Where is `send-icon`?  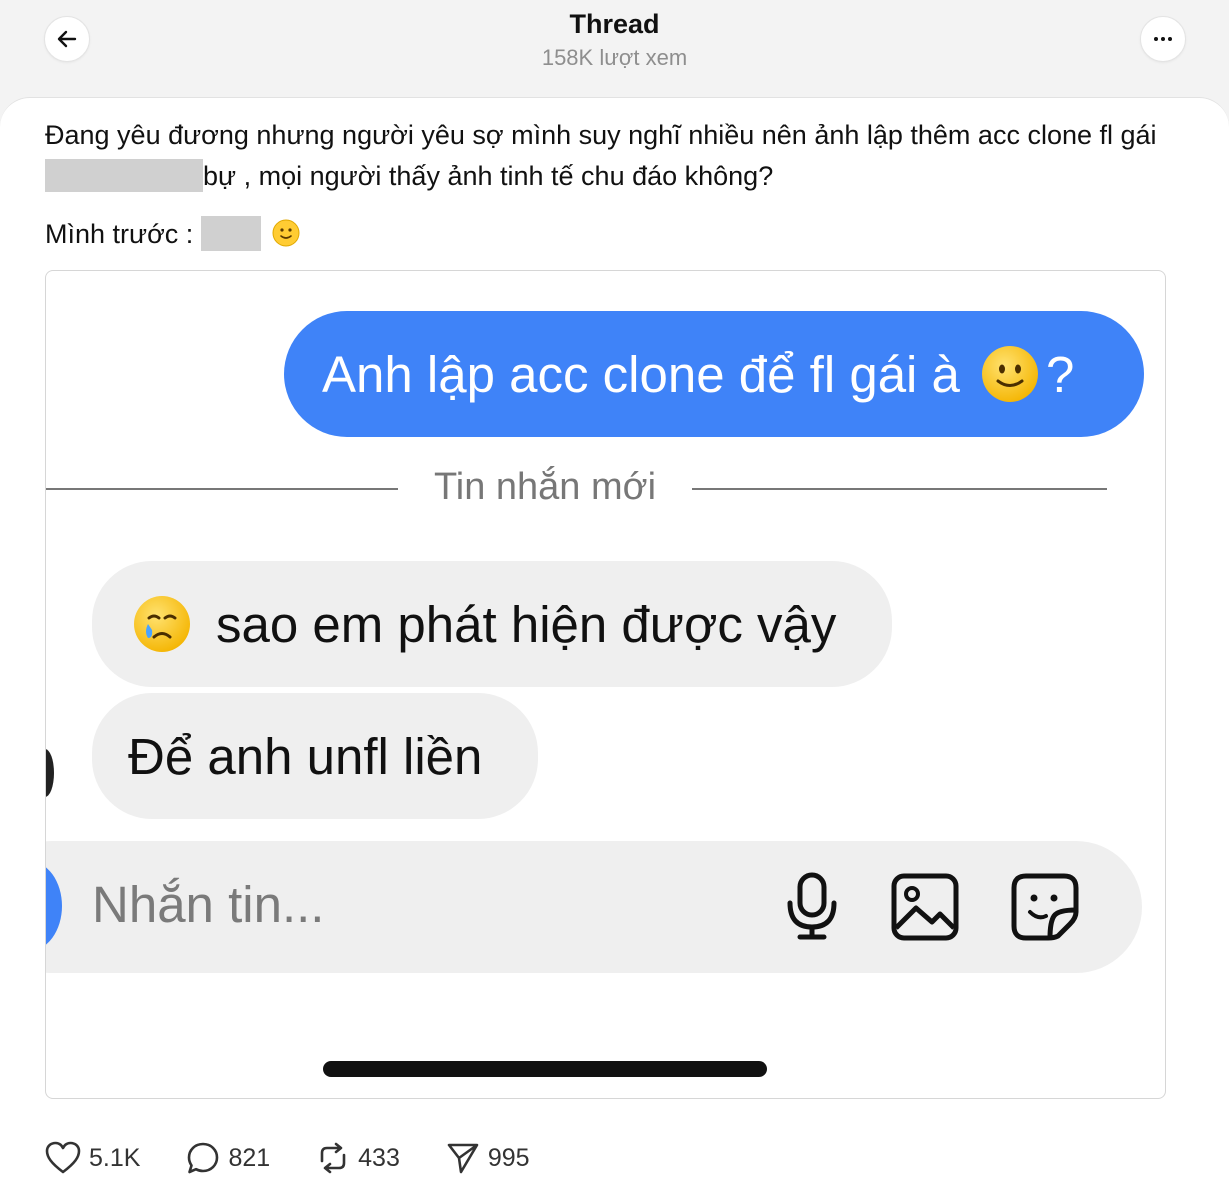 send-icon is located at coordinates (463, 1158).